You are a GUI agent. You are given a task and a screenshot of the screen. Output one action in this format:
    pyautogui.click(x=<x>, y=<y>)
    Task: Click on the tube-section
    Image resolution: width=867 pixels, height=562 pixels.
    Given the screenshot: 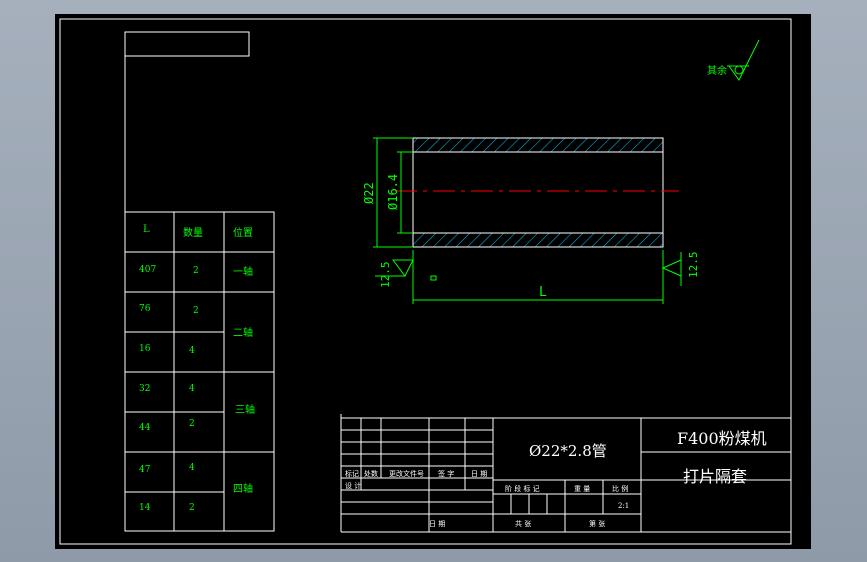 What is the action you would take?
    pyautogui.click(x=537, y=192)
    